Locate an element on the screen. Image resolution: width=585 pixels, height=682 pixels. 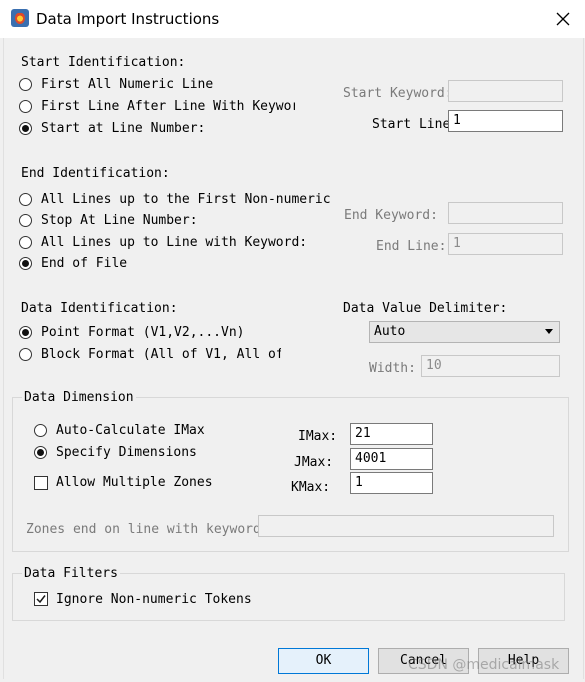
delimiter-label: Data Value Delimiter: is located at coordinates (425, 308).